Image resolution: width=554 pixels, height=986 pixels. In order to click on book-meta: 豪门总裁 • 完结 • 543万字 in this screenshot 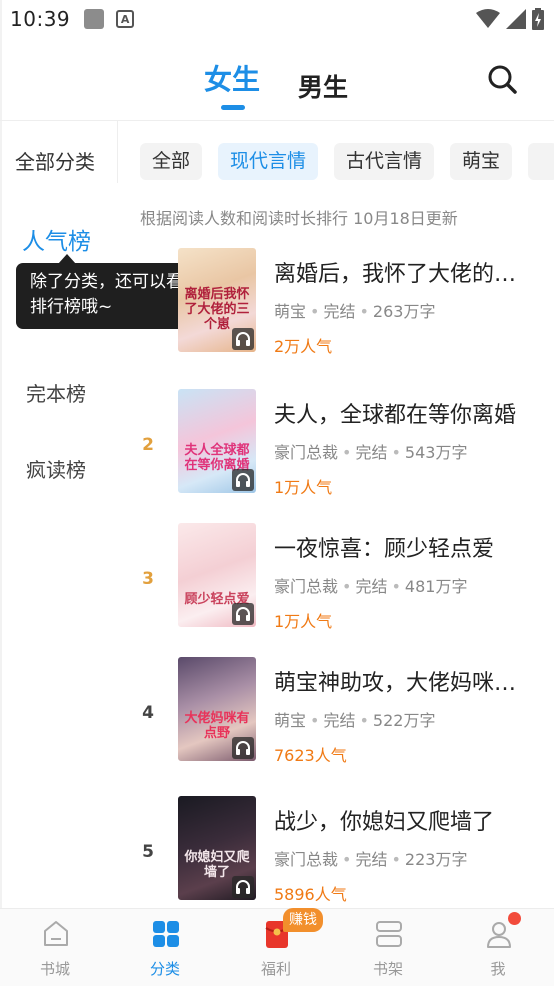, I will do `click(370, 451)`.